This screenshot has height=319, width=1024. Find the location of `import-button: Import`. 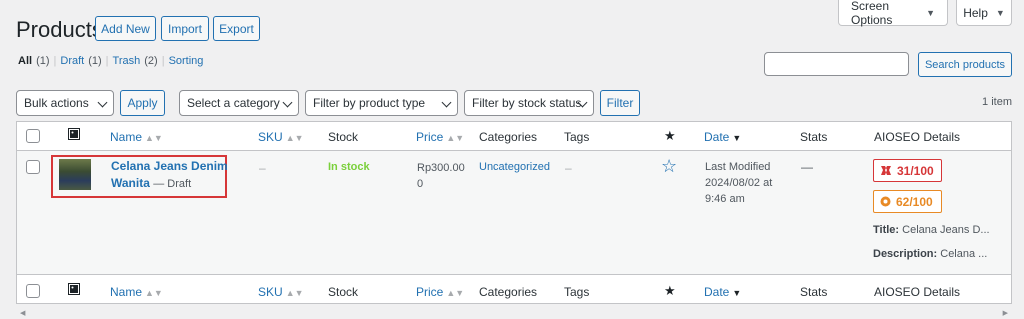

import-button: Import is located at coordinates (185, 28).